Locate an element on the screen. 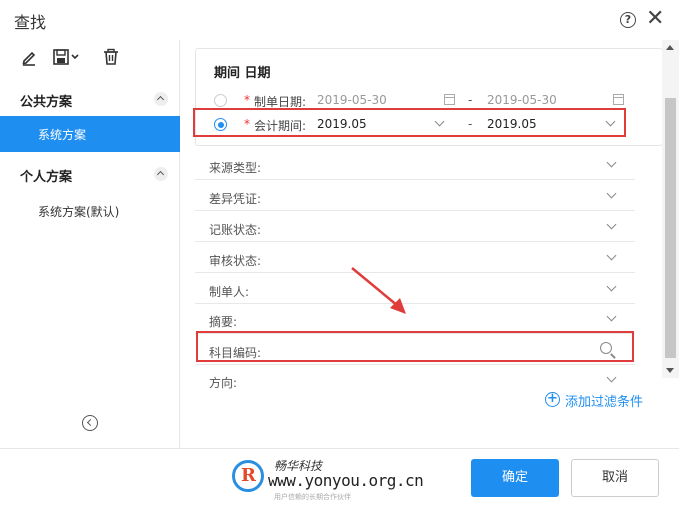 Image resolution: width=679 pixels, height=505 pixels. public-scheme-label: 公共方案 is located at coordinates (46, 102).